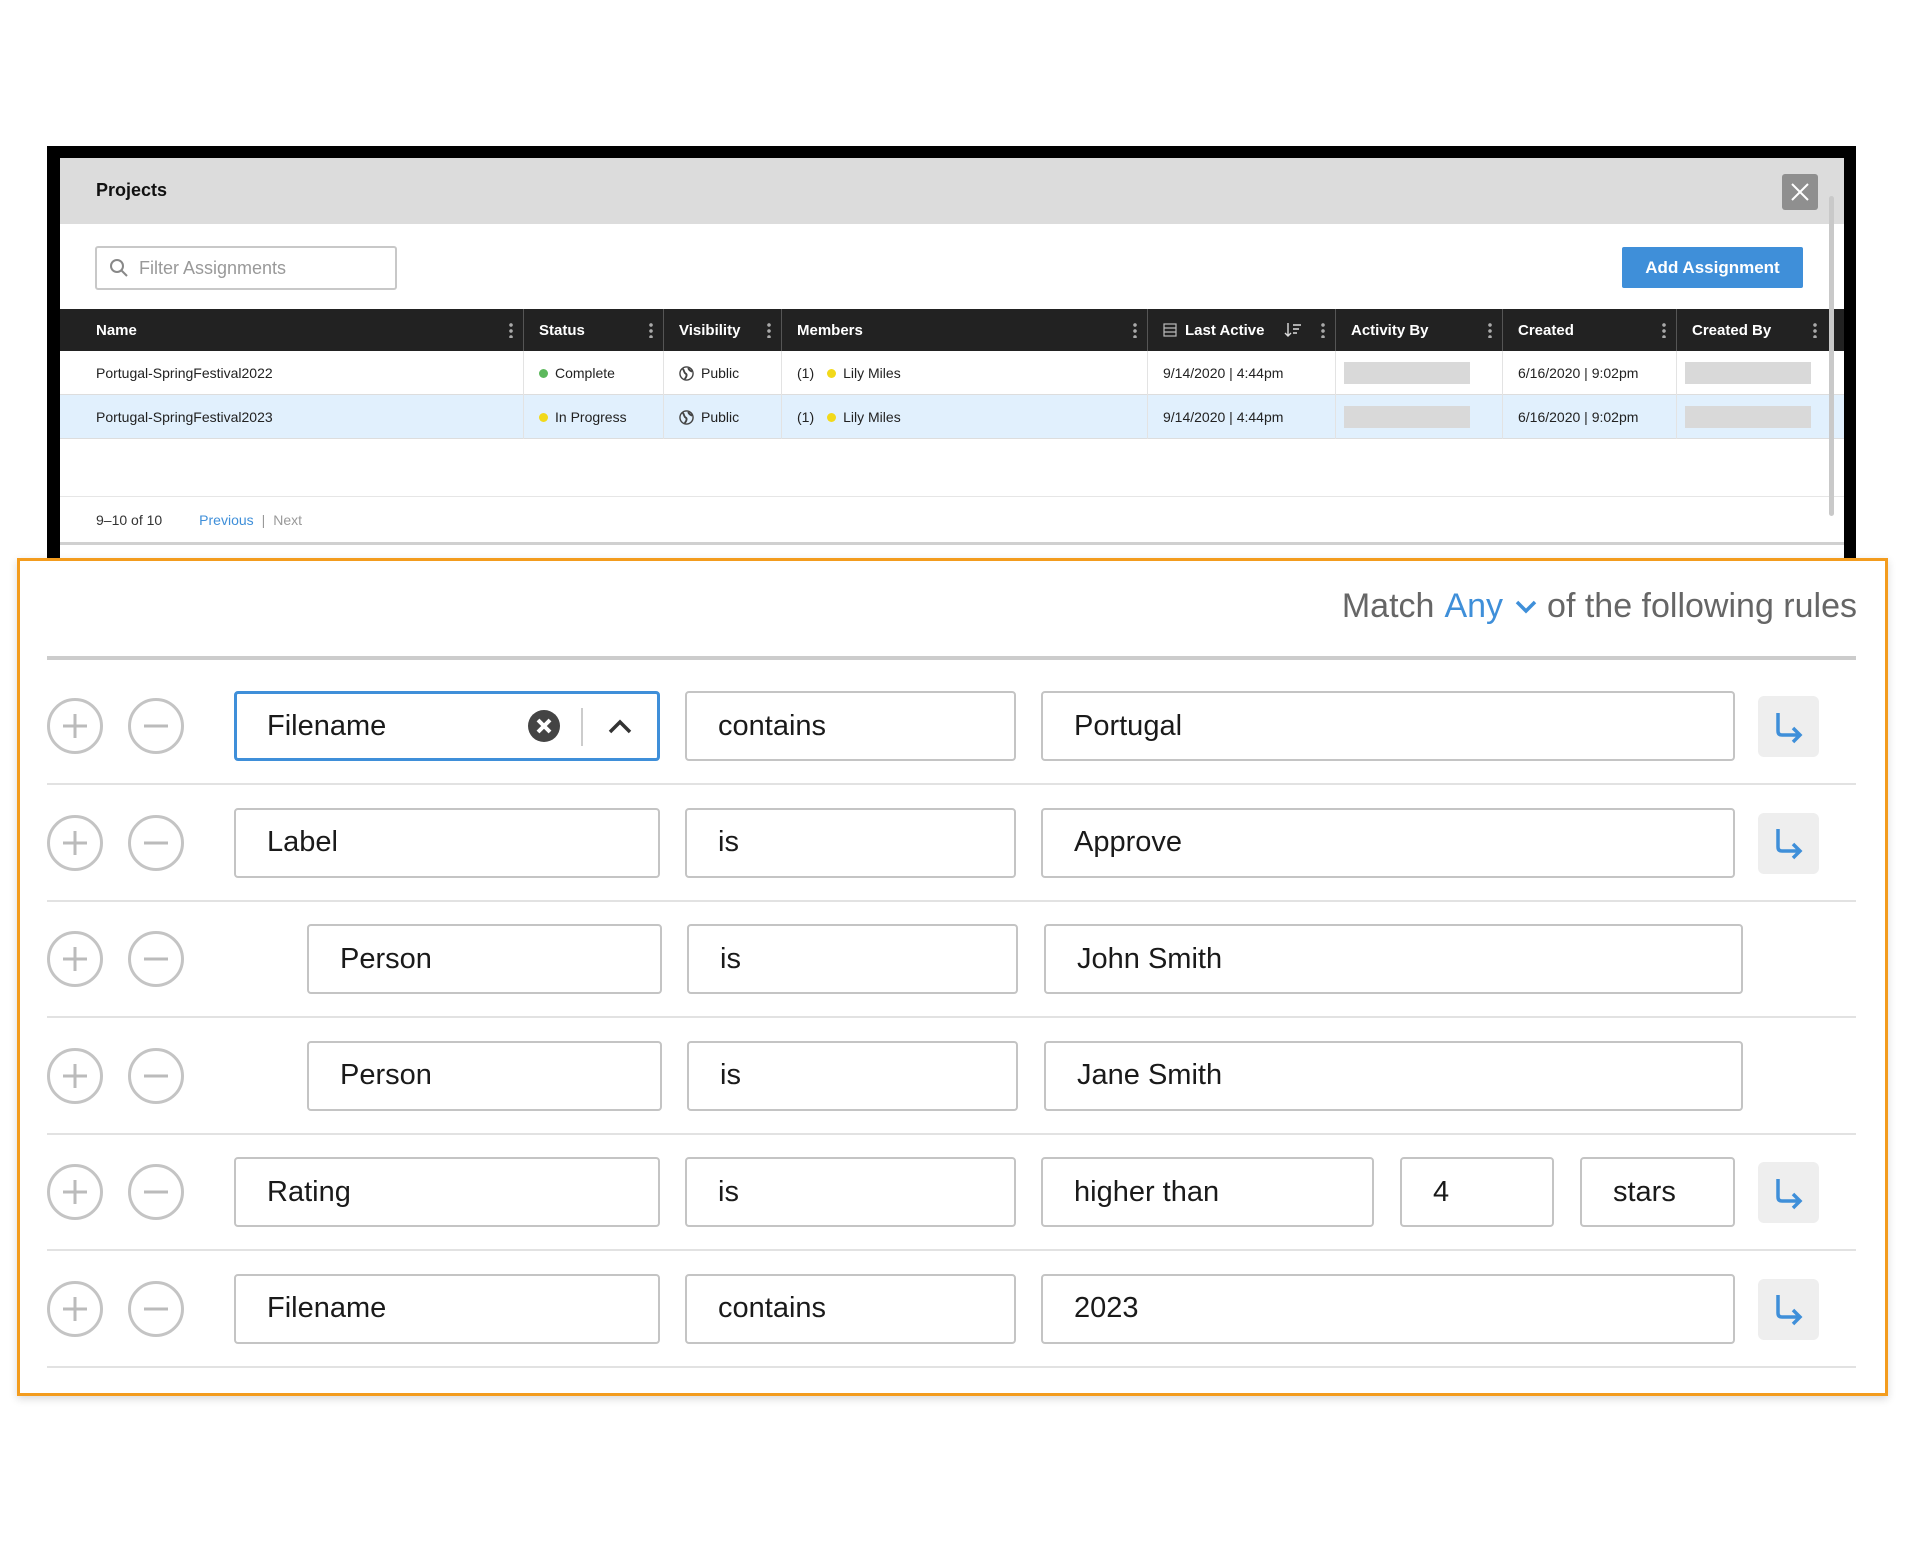  I want to click on panel-header: Projects, so click(952, 191).